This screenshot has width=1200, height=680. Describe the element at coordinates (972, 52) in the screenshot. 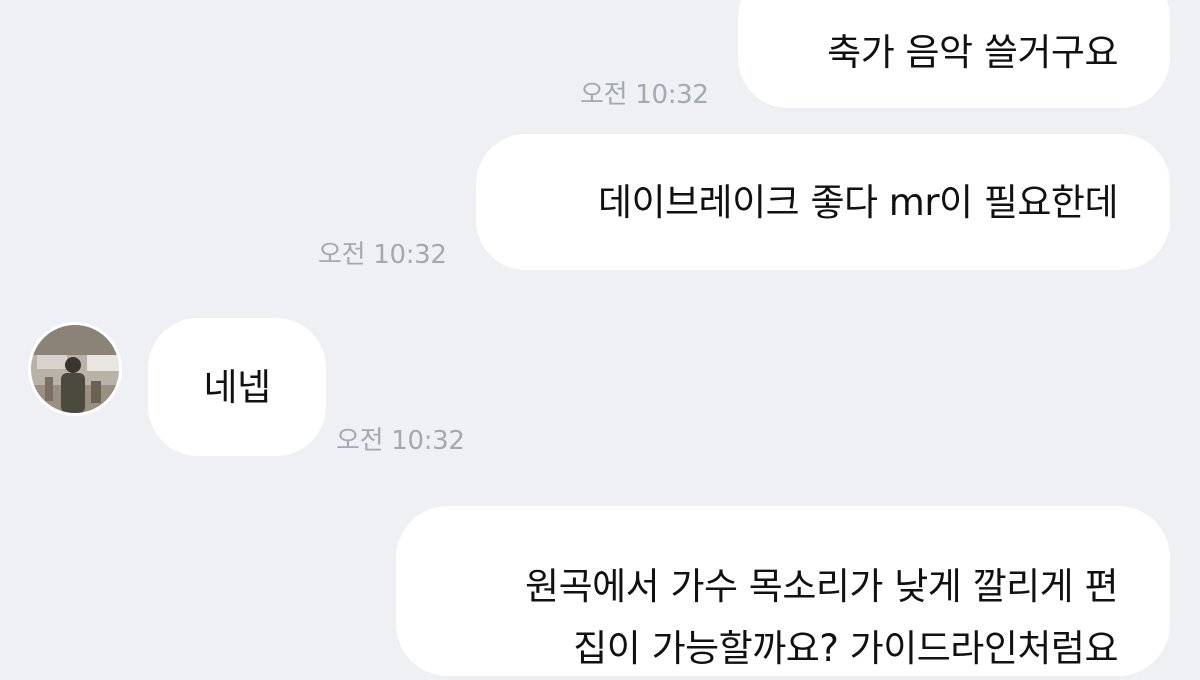

I see `message-text: 축가 음악 쓸거구요` at that location.